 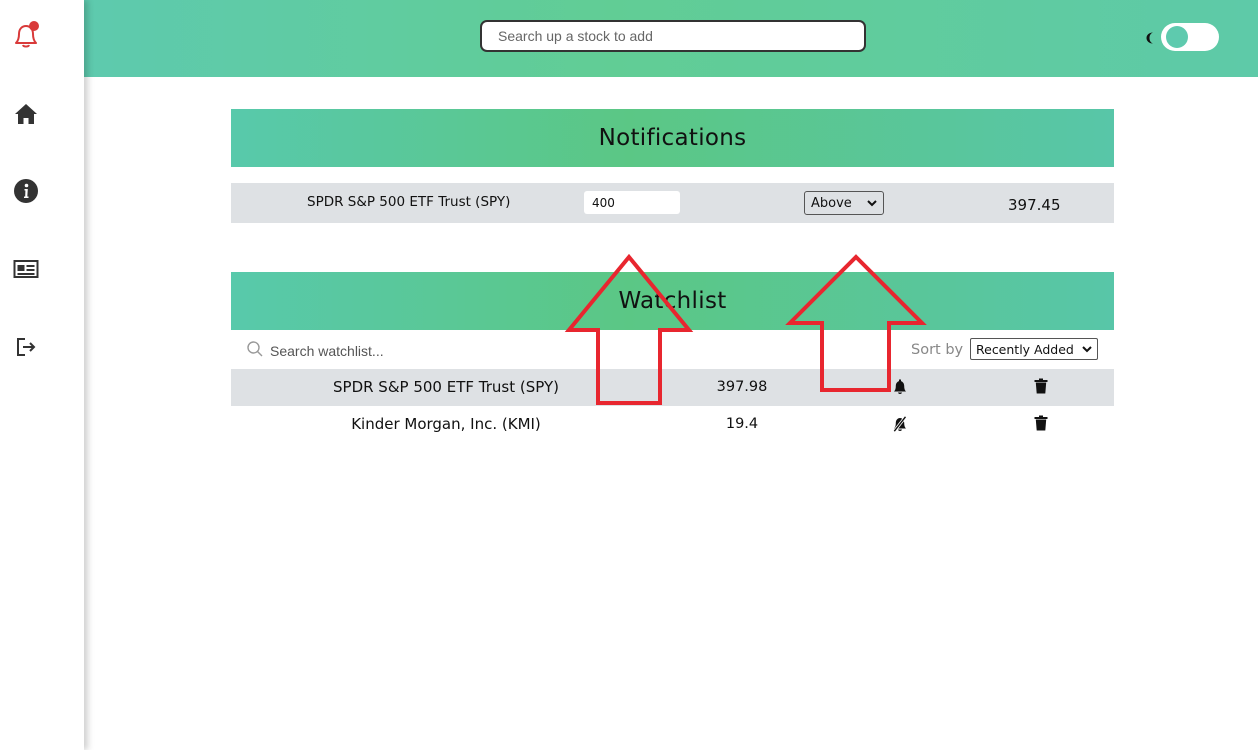 I want to click on condition-value: Above, so click(x=831, y=203).